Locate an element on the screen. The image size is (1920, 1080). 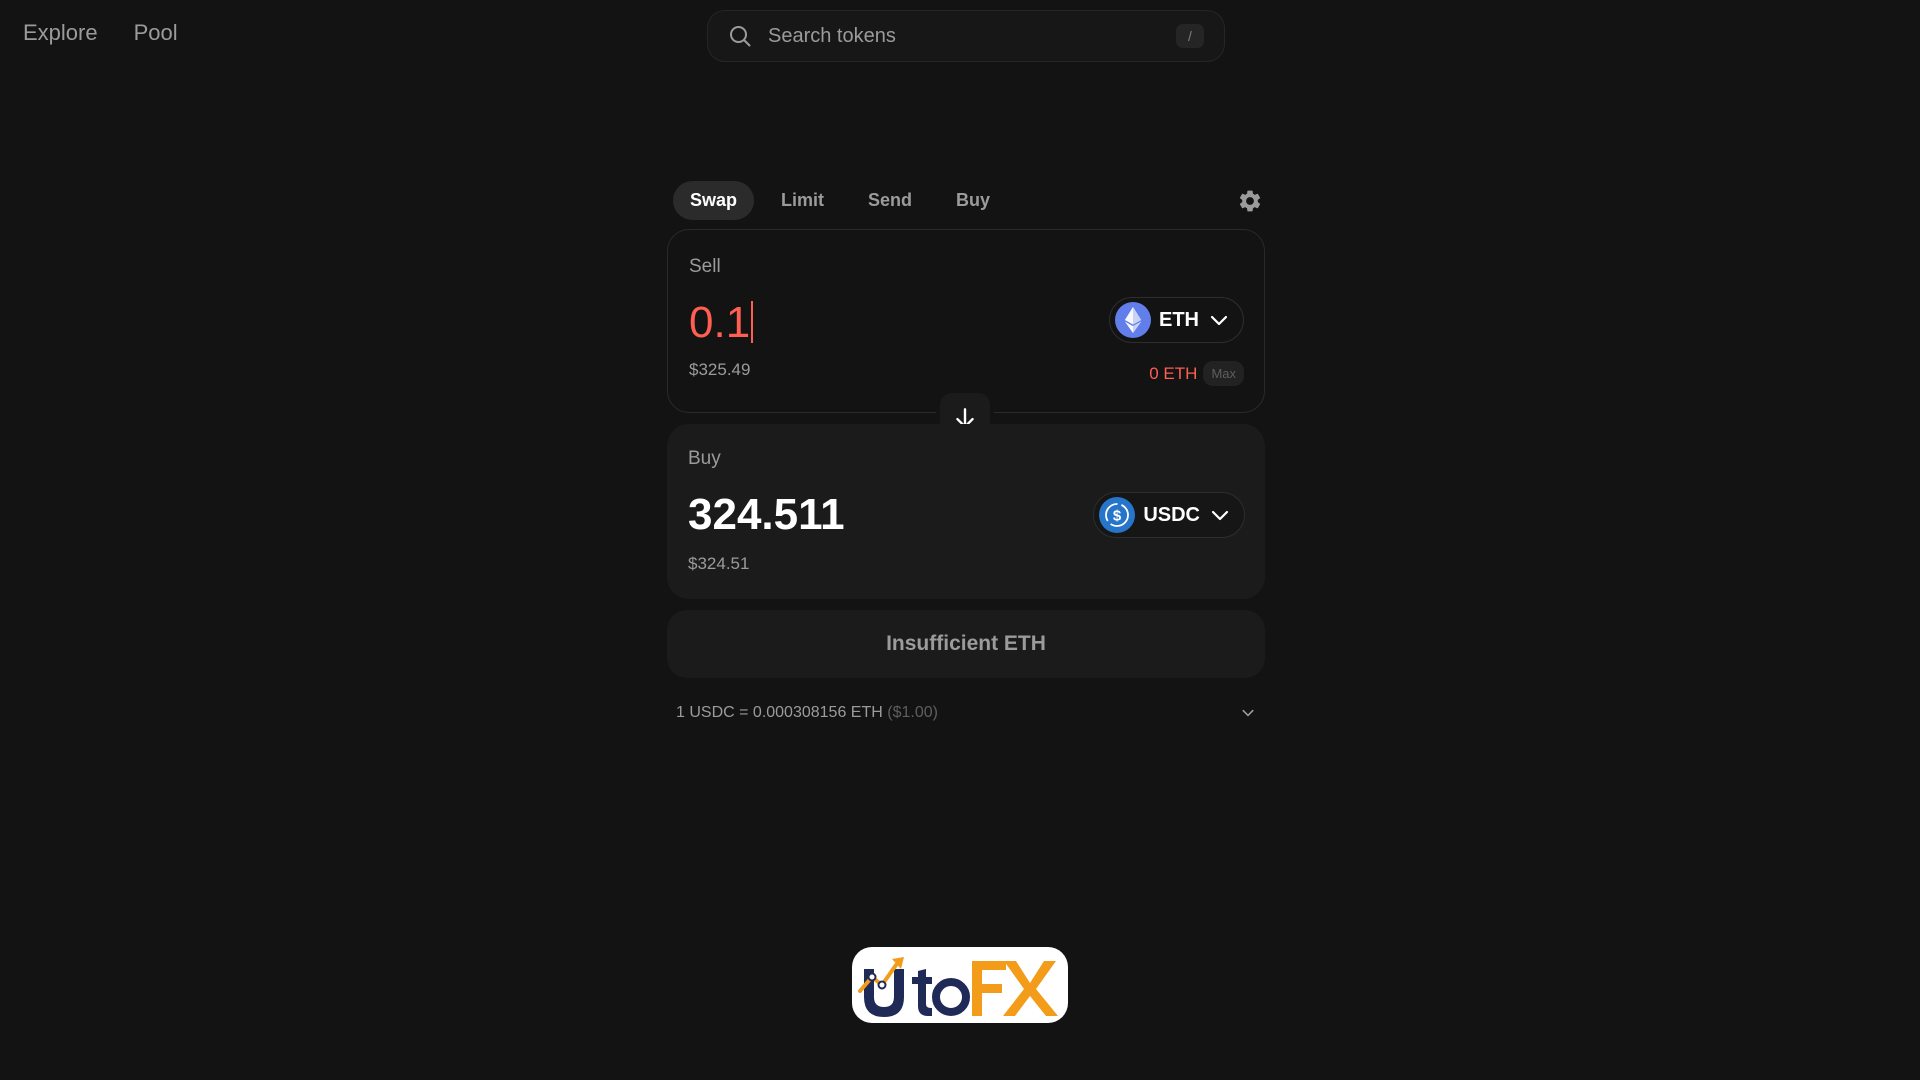
text-cursor is located at coordinates (752, 322).